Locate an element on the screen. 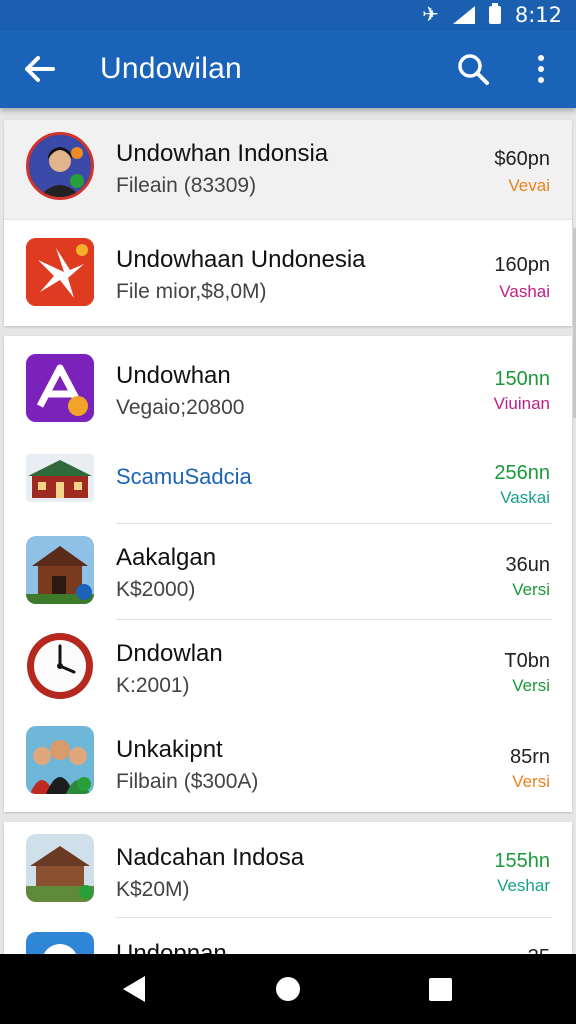 Image resolution: width=576 pixels, height=1024 pixels. triangle-back-icon is located at coordinates (134, 989).